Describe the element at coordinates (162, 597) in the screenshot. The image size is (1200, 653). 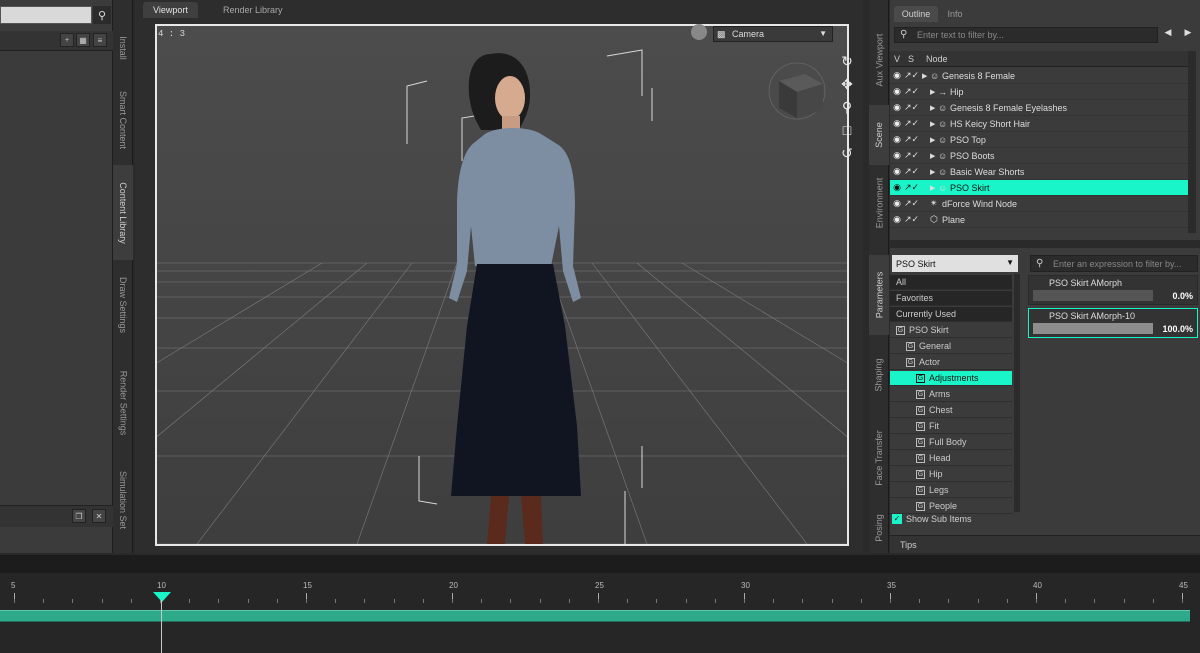
I see `playhead-marker` at that location.